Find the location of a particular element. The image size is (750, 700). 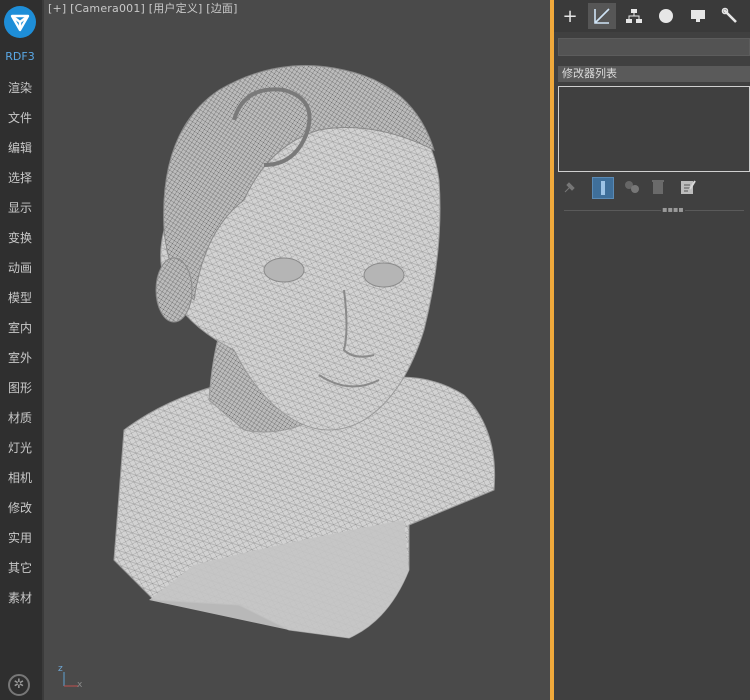

modifier-list-dropdown: 修改器列表 is located at coordinates (654, 74).